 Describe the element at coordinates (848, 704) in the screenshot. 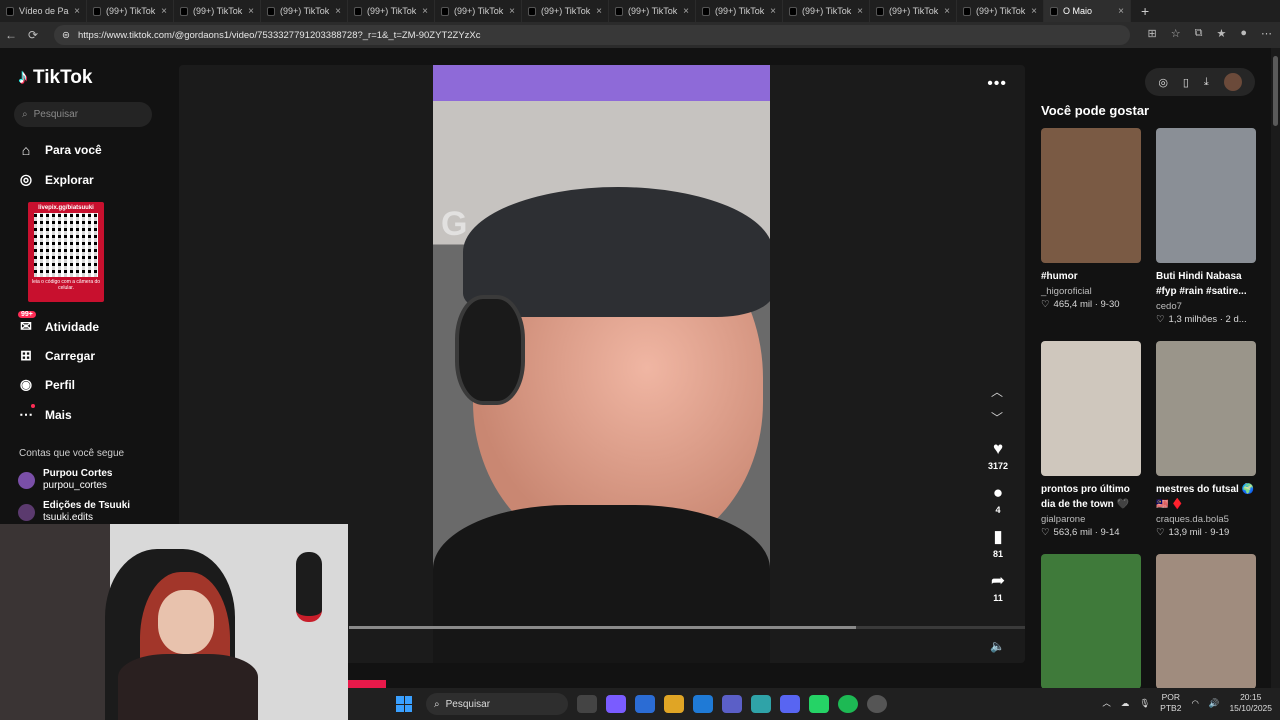

I see `spotify-icon` at that location.